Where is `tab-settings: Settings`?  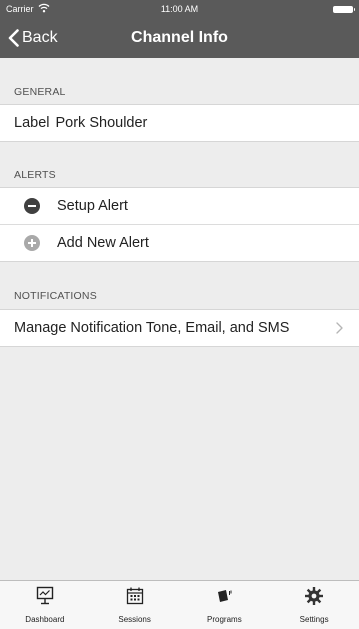 tab-settings: Settings is located at coordinates (314, 605).